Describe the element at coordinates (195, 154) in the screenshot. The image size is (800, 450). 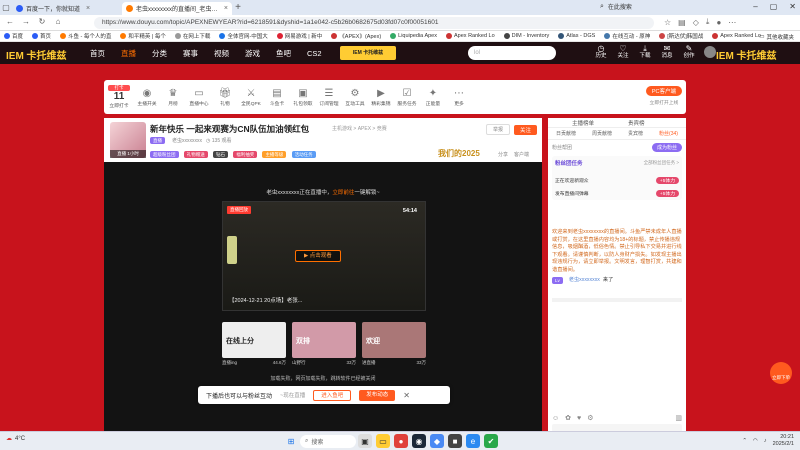
I see `tag-gift: 礼物赠送` at that location.